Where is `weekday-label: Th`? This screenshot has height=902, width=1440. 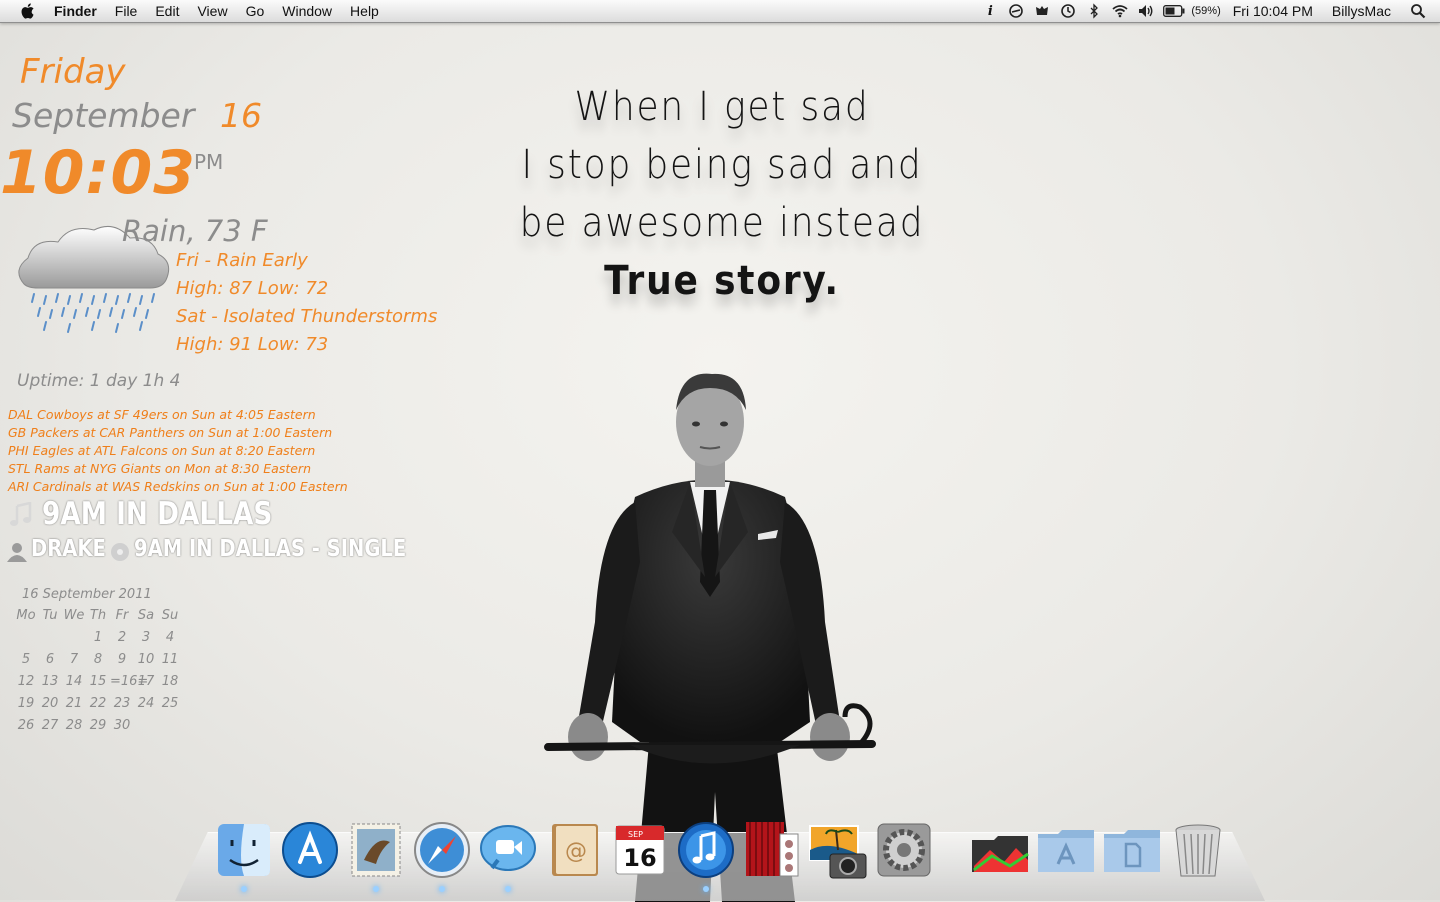 weekday-label: Th is located at coordinates (98, 615).